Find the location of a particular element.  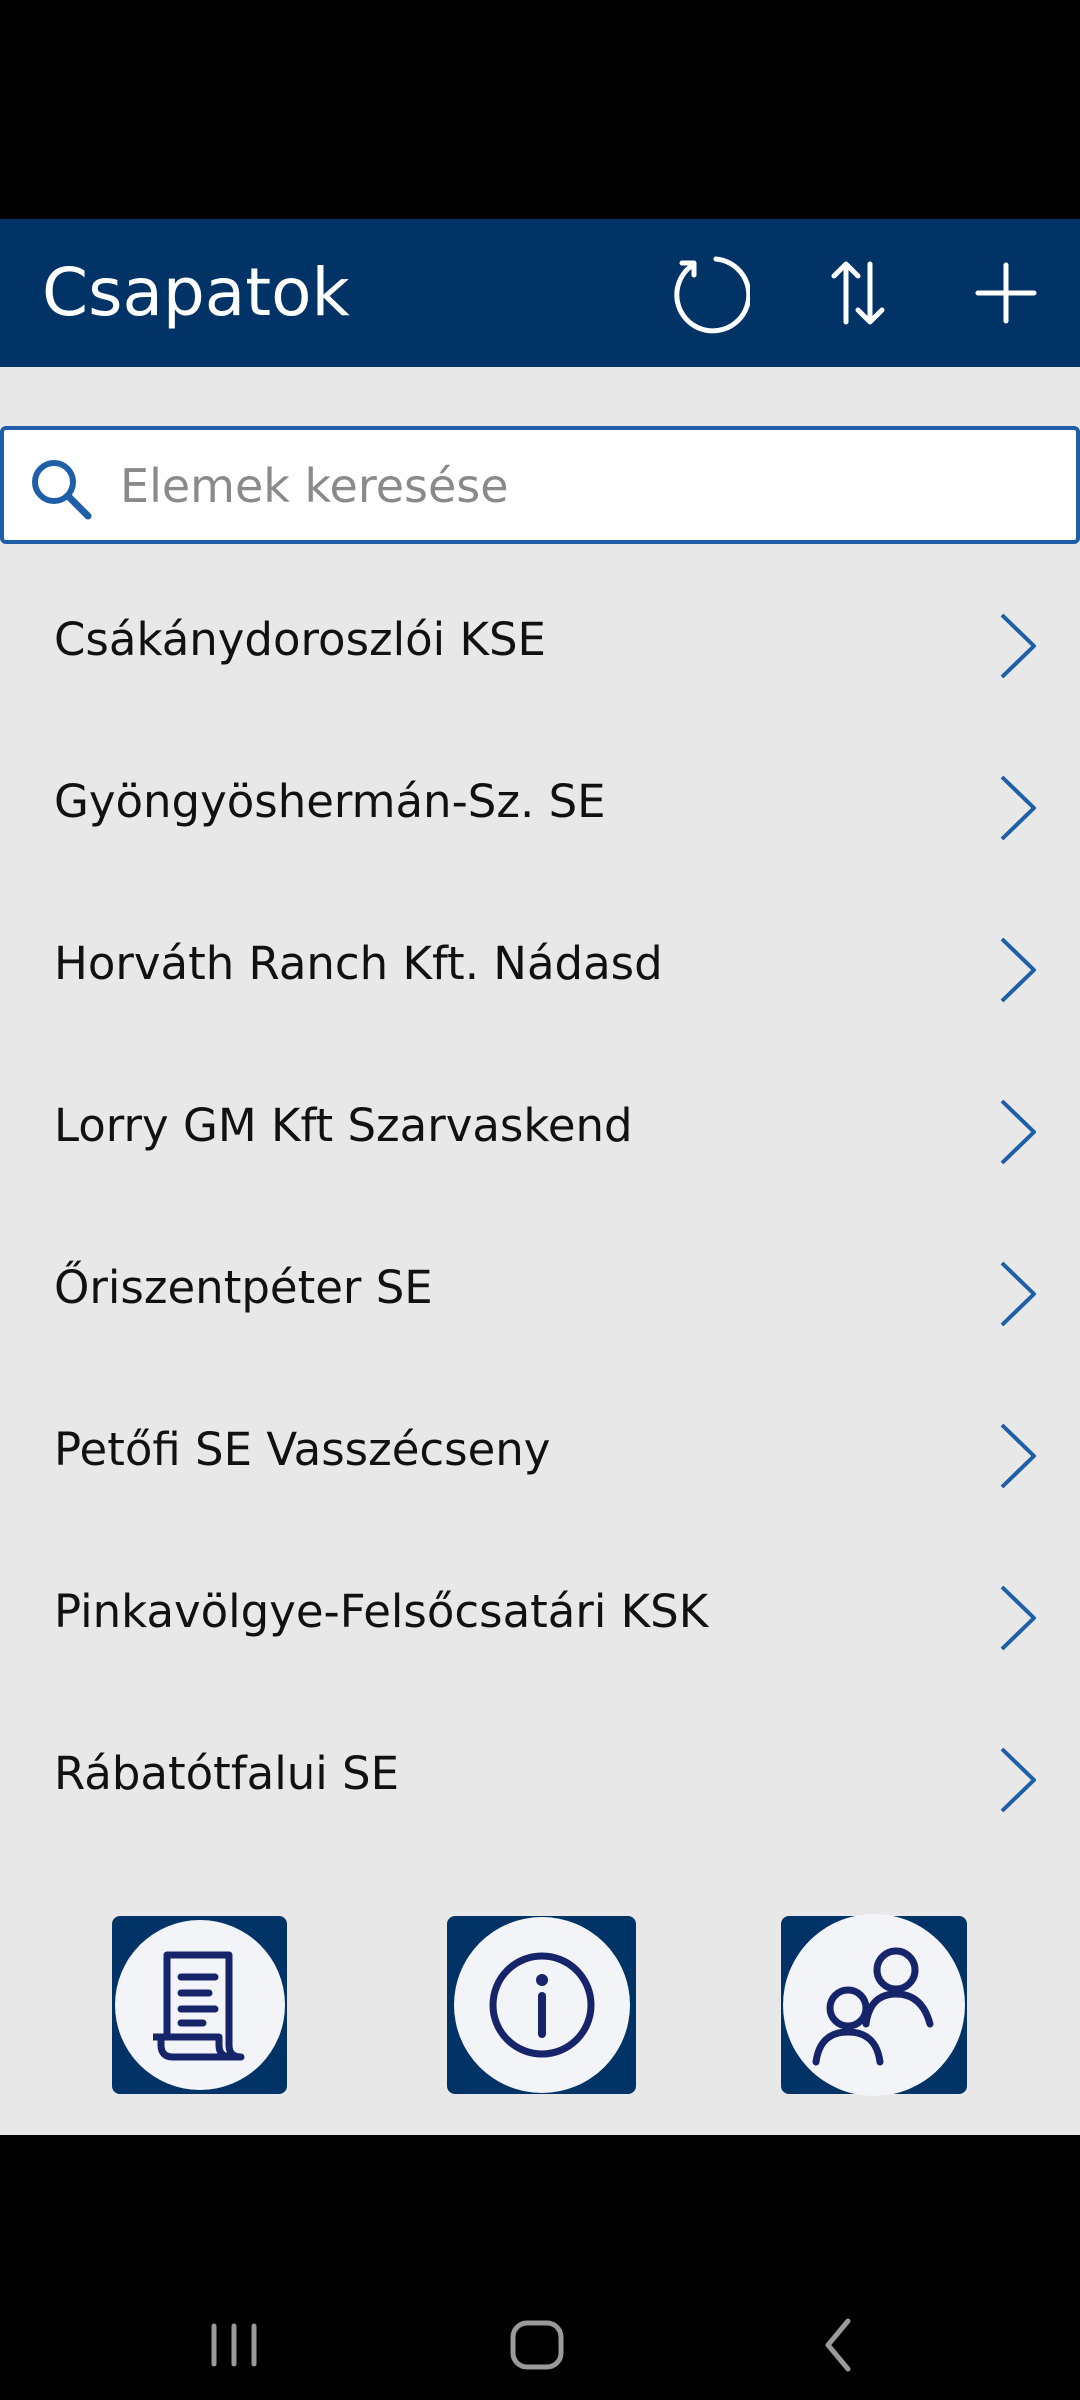

status-bar is located at coordinates (540, 109).